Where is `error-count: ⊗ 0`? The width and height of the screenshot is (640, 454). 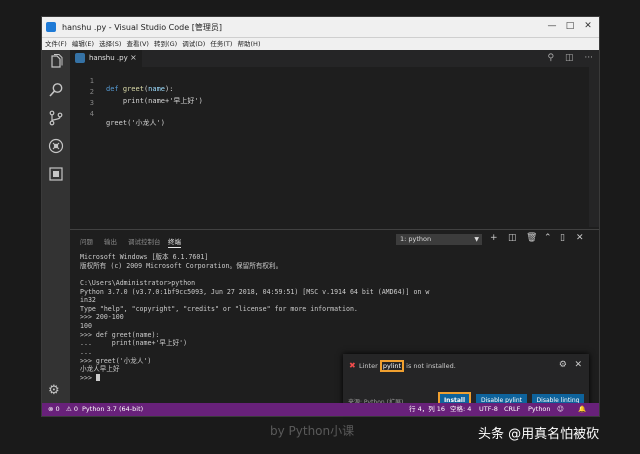
error-count: ⊗ 0 is located at coordinates (54, 409).